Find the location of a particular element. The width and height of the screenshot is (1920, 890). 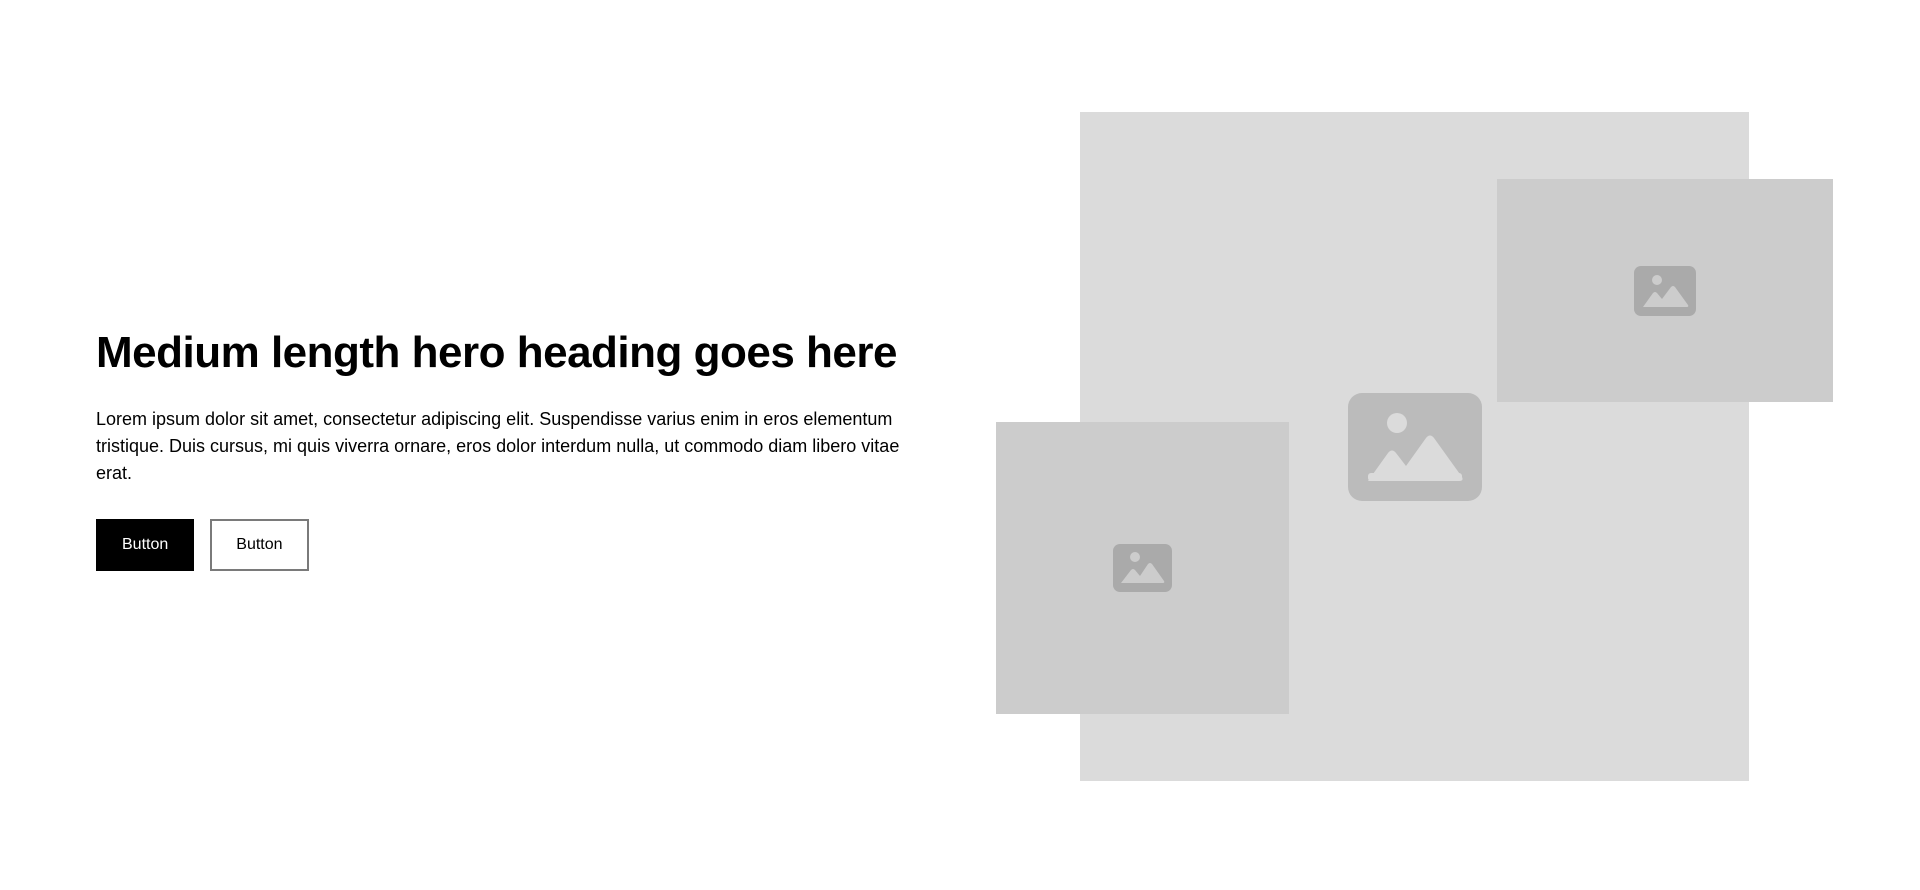

hero-actions: Button Button is located at coordinates (516, 545).